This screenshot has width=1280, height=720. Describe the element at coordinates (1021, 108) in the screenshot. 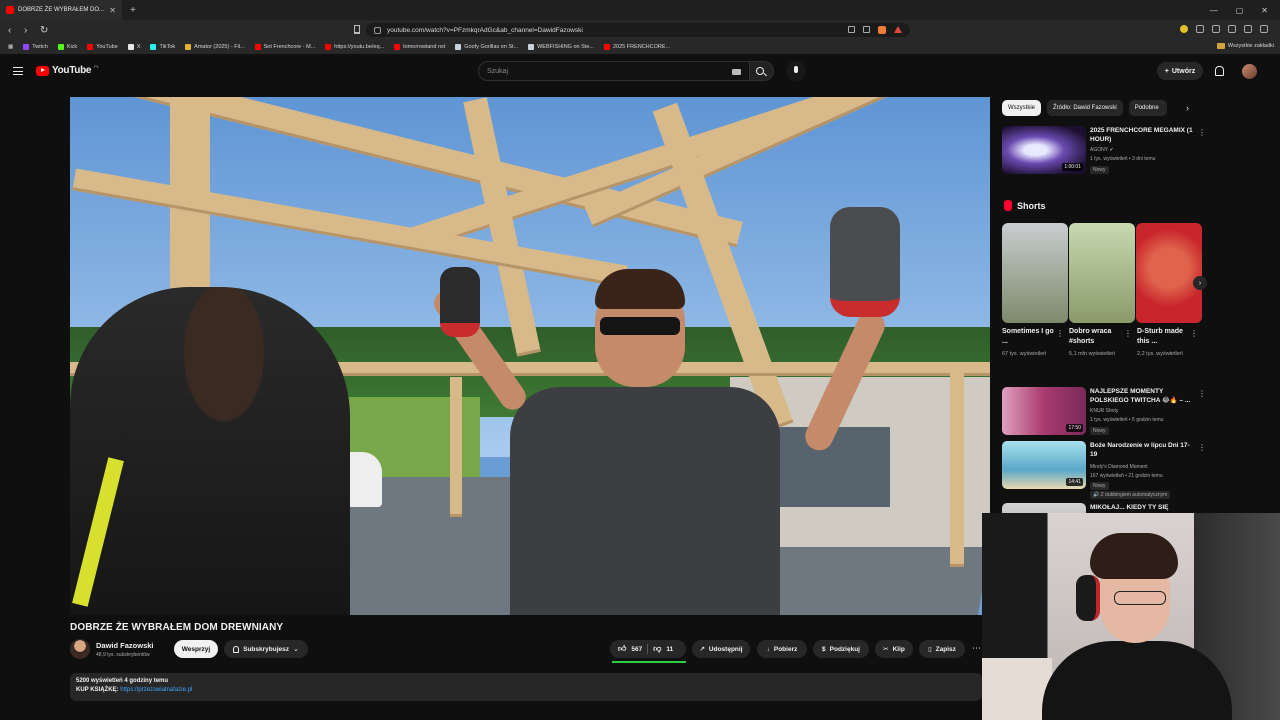

I see `chip-all: Wszystkie` at that location.